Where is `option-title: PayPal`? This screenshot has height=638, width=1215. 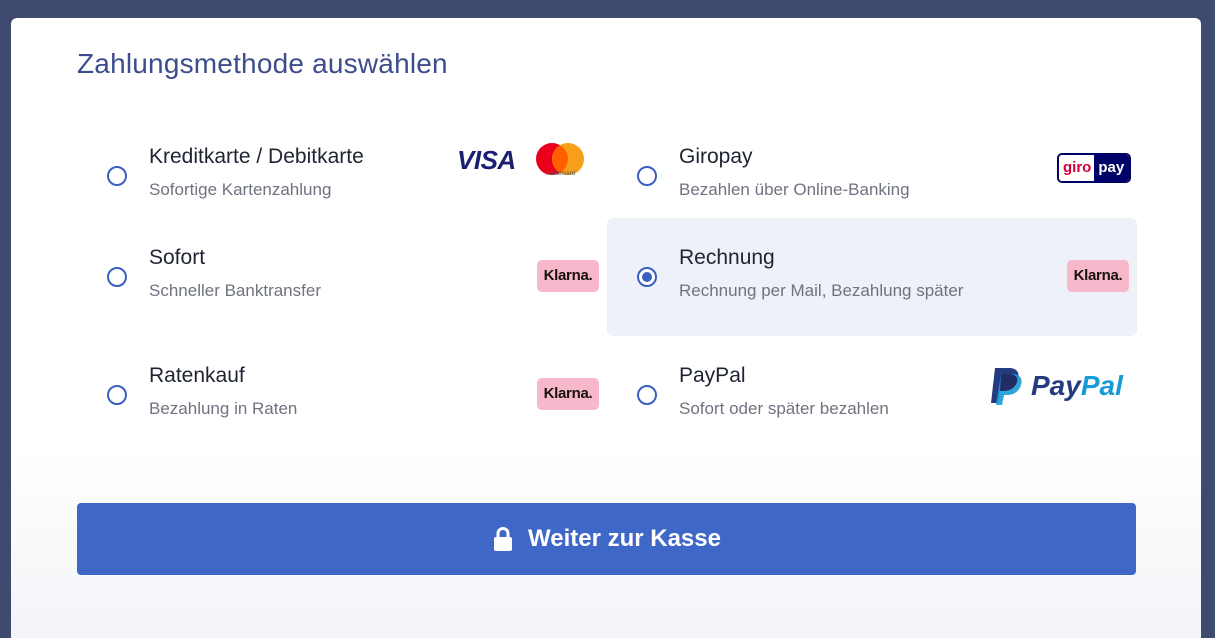 option-title: PayPal is located at coordinates (712, 375).